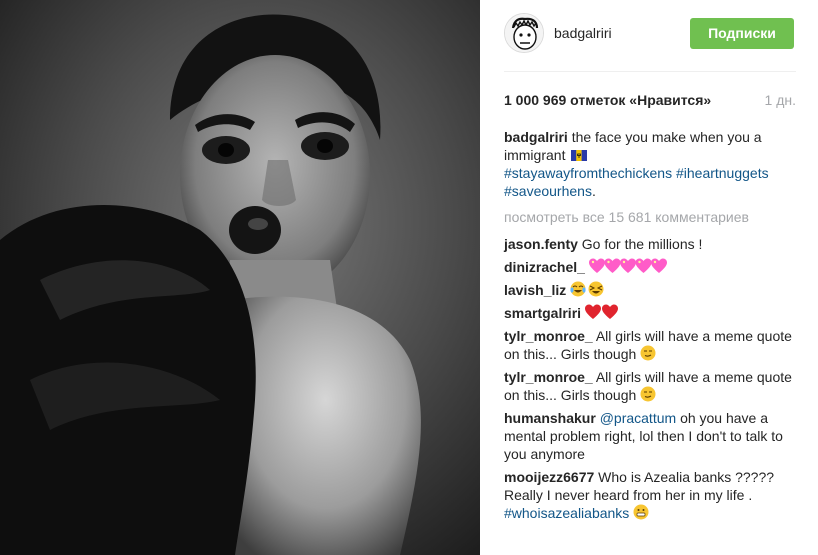 This screenshot has height=555, width=818. Describe the element at coordinates (607, 100) in the screenshot. I see `likes-count: 1 000 969 отметок «Нравится»` at that location.